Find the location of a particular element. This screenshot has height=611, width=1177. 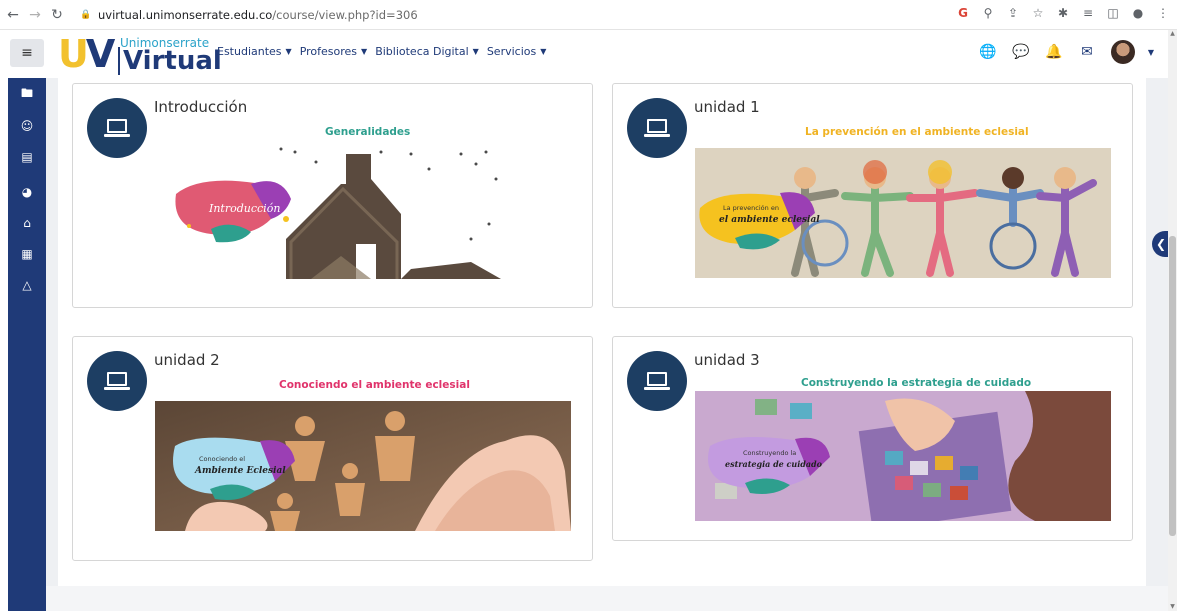

section-title: unidad 1 is located at coordinates (727, 107).